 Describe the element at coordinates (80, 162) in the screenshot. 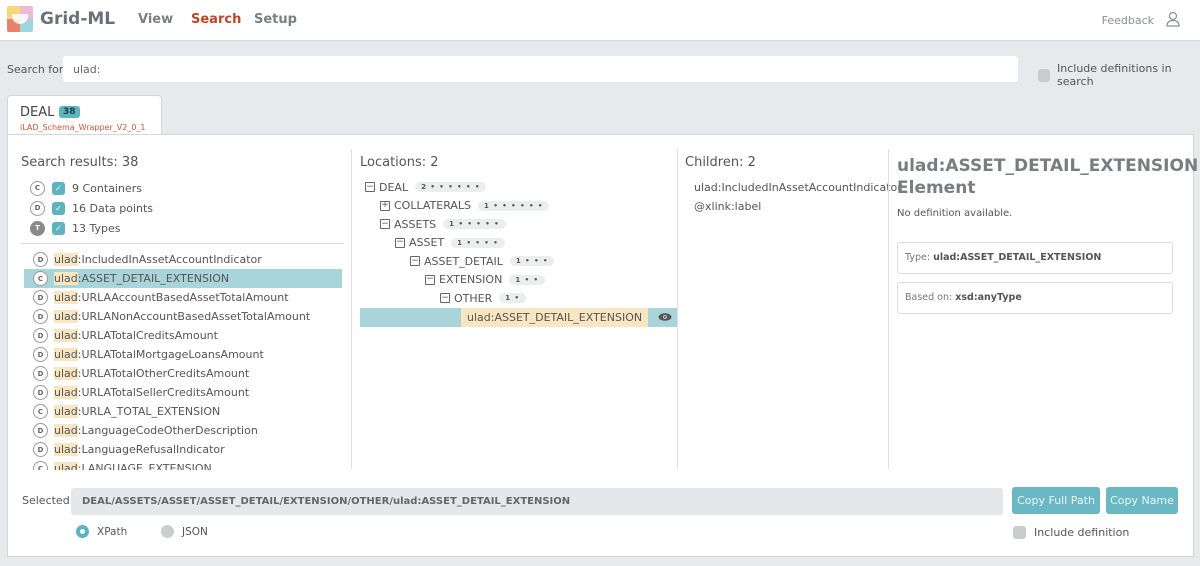

I see `search-results-title: Search results: 38` at that location.